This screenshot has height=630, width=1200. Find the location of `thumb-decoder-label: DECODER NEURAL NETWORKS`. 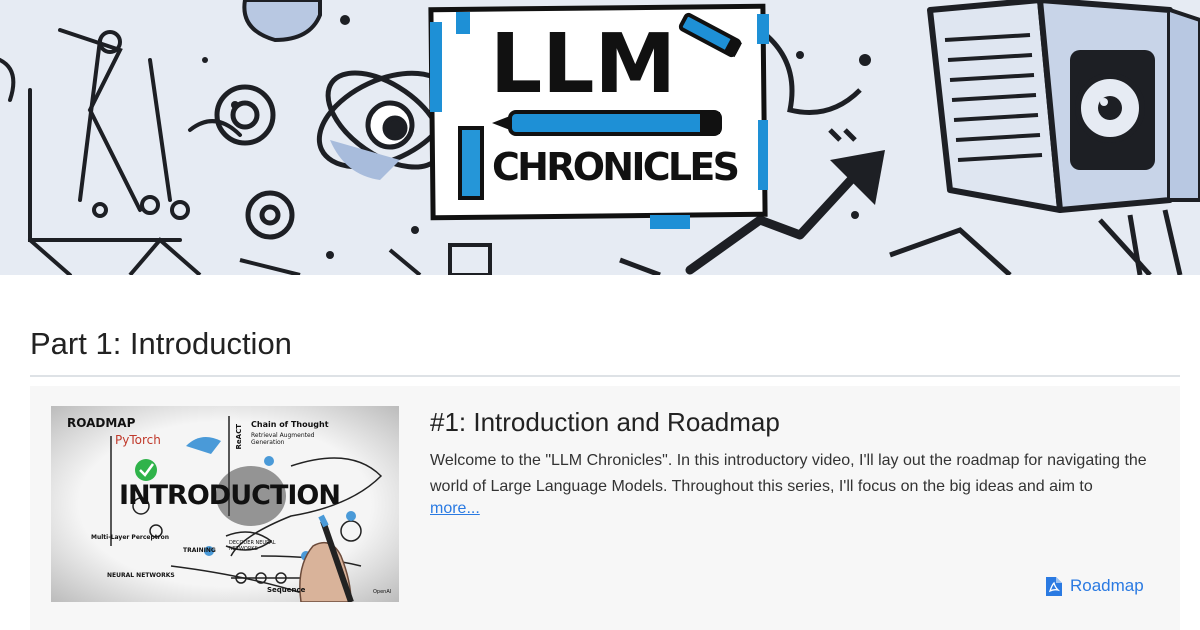

thumb-decoder-label: DECODER NEURAL NETWORKS is located at coordinates (252, 546).